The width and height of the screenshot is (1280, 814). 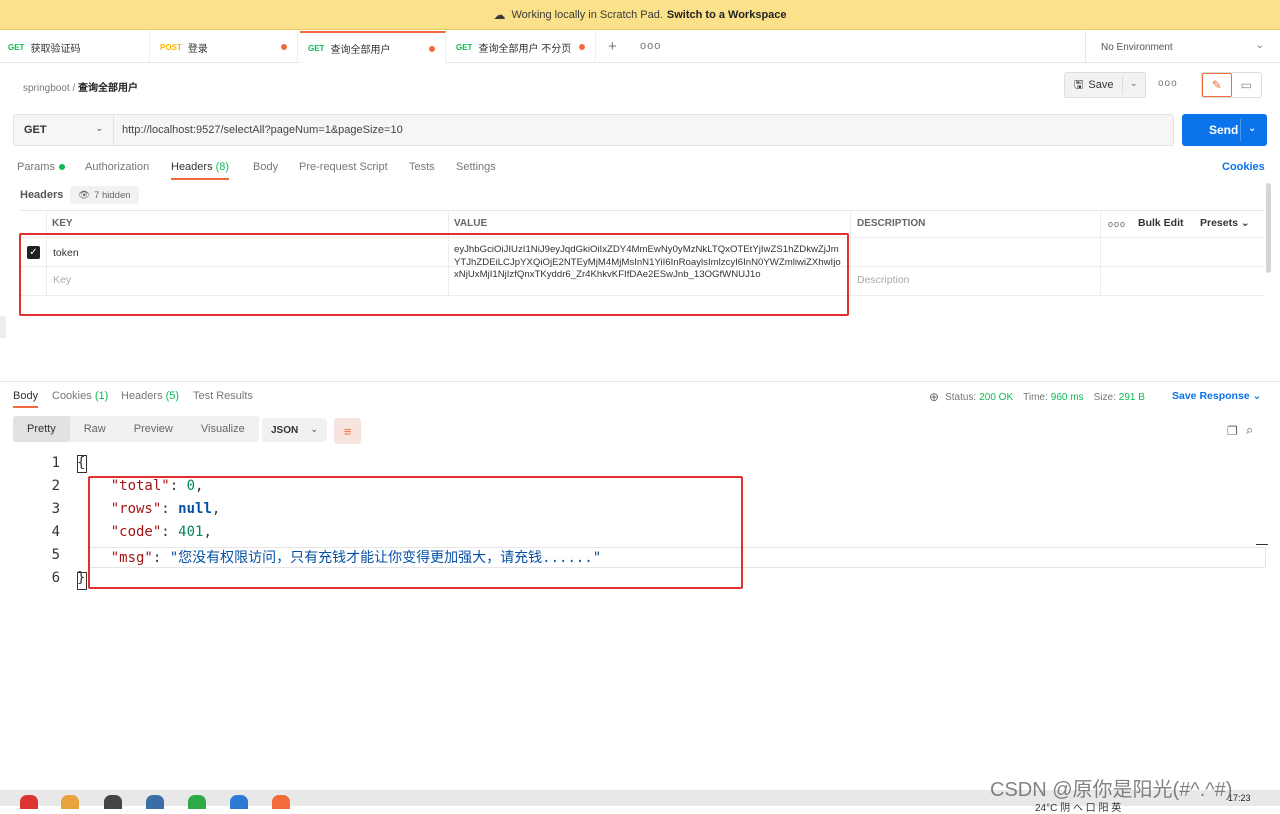 I want to click on status-value: 200 OK, so click(x=996, y=397).